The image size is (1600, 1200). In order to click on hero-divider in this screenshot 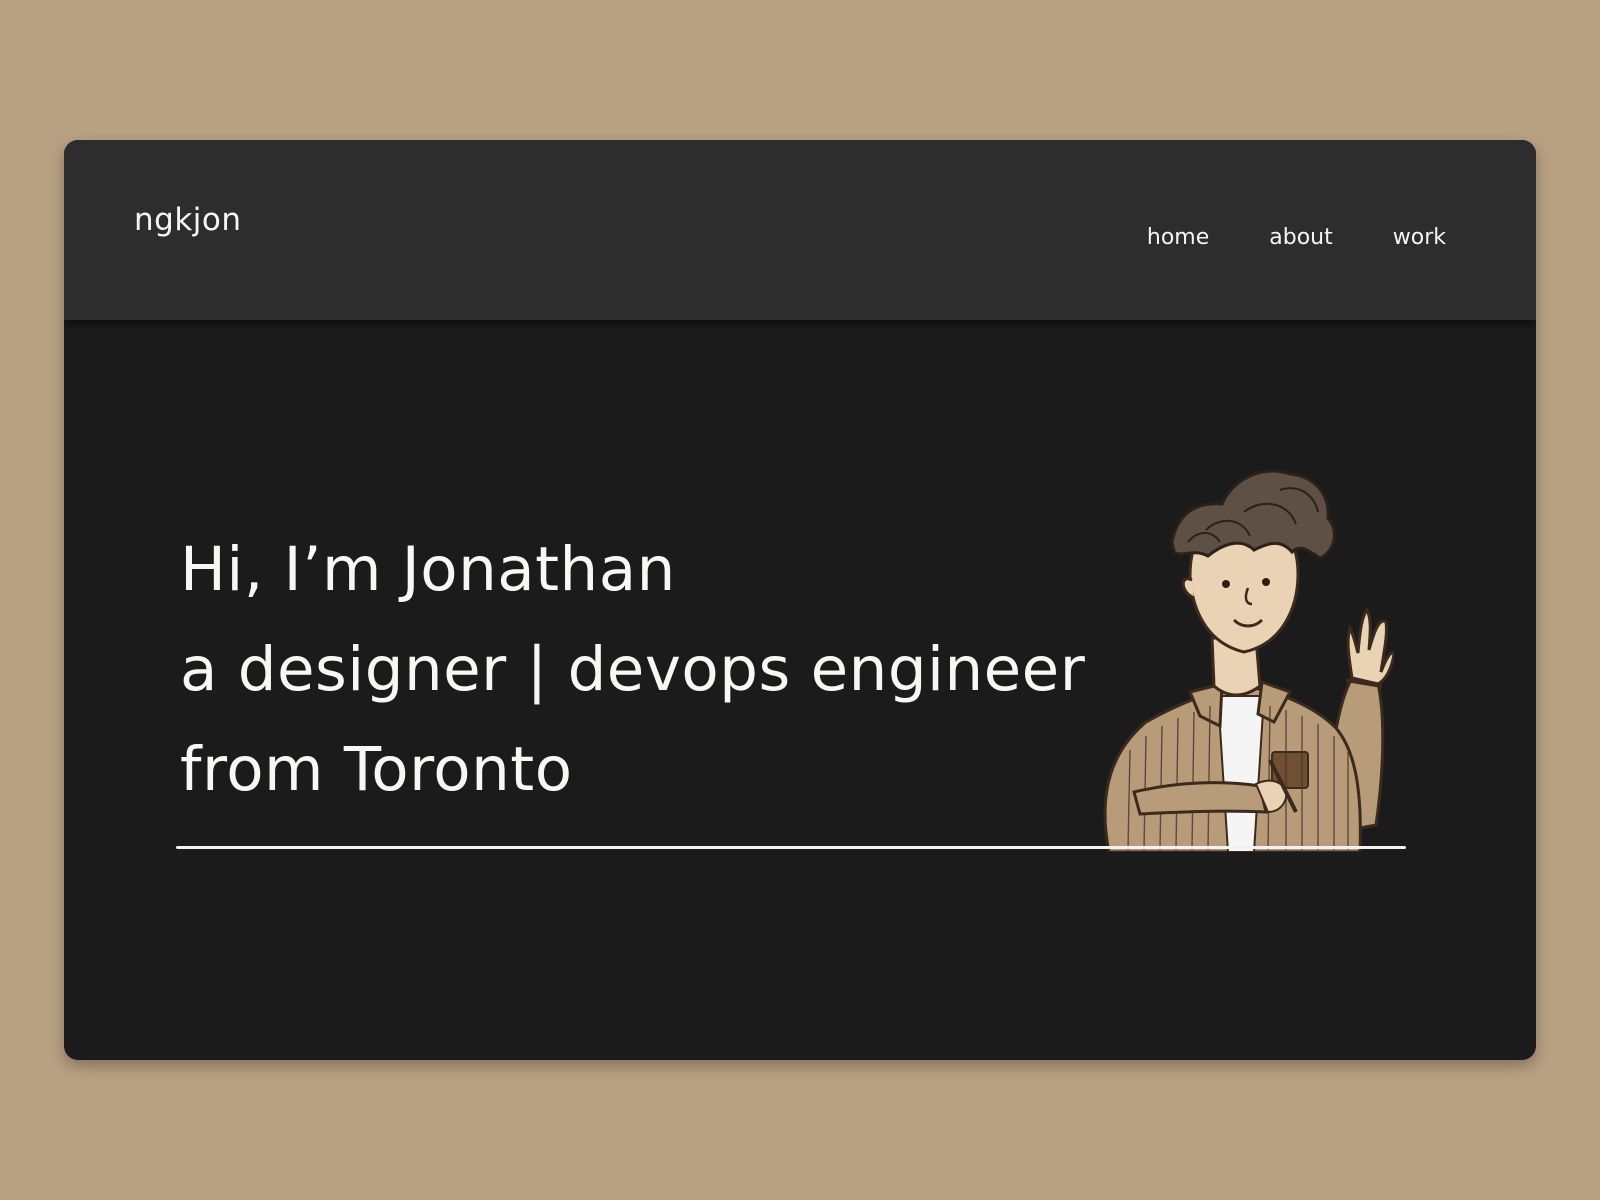, I will do `click(791, 847)`.